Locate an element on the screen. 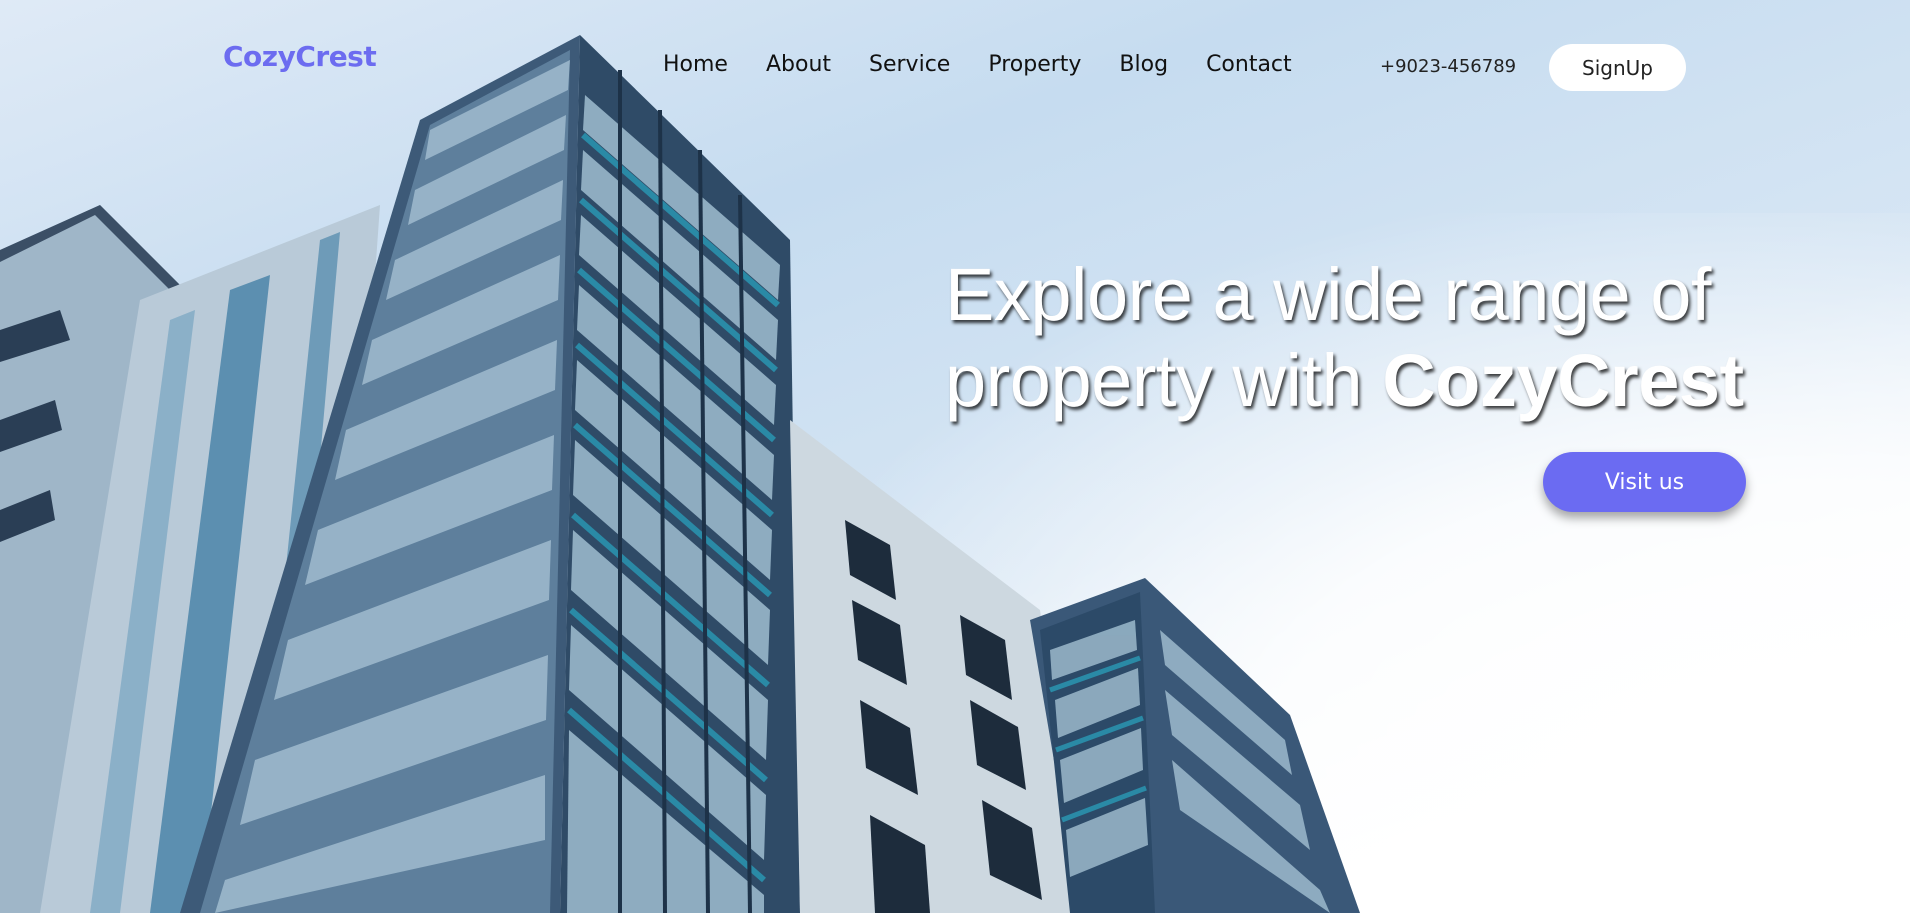 The width and height of the screenshot is (1910, 913). headline-line-2: property with is located at coordinates (1164, 380).